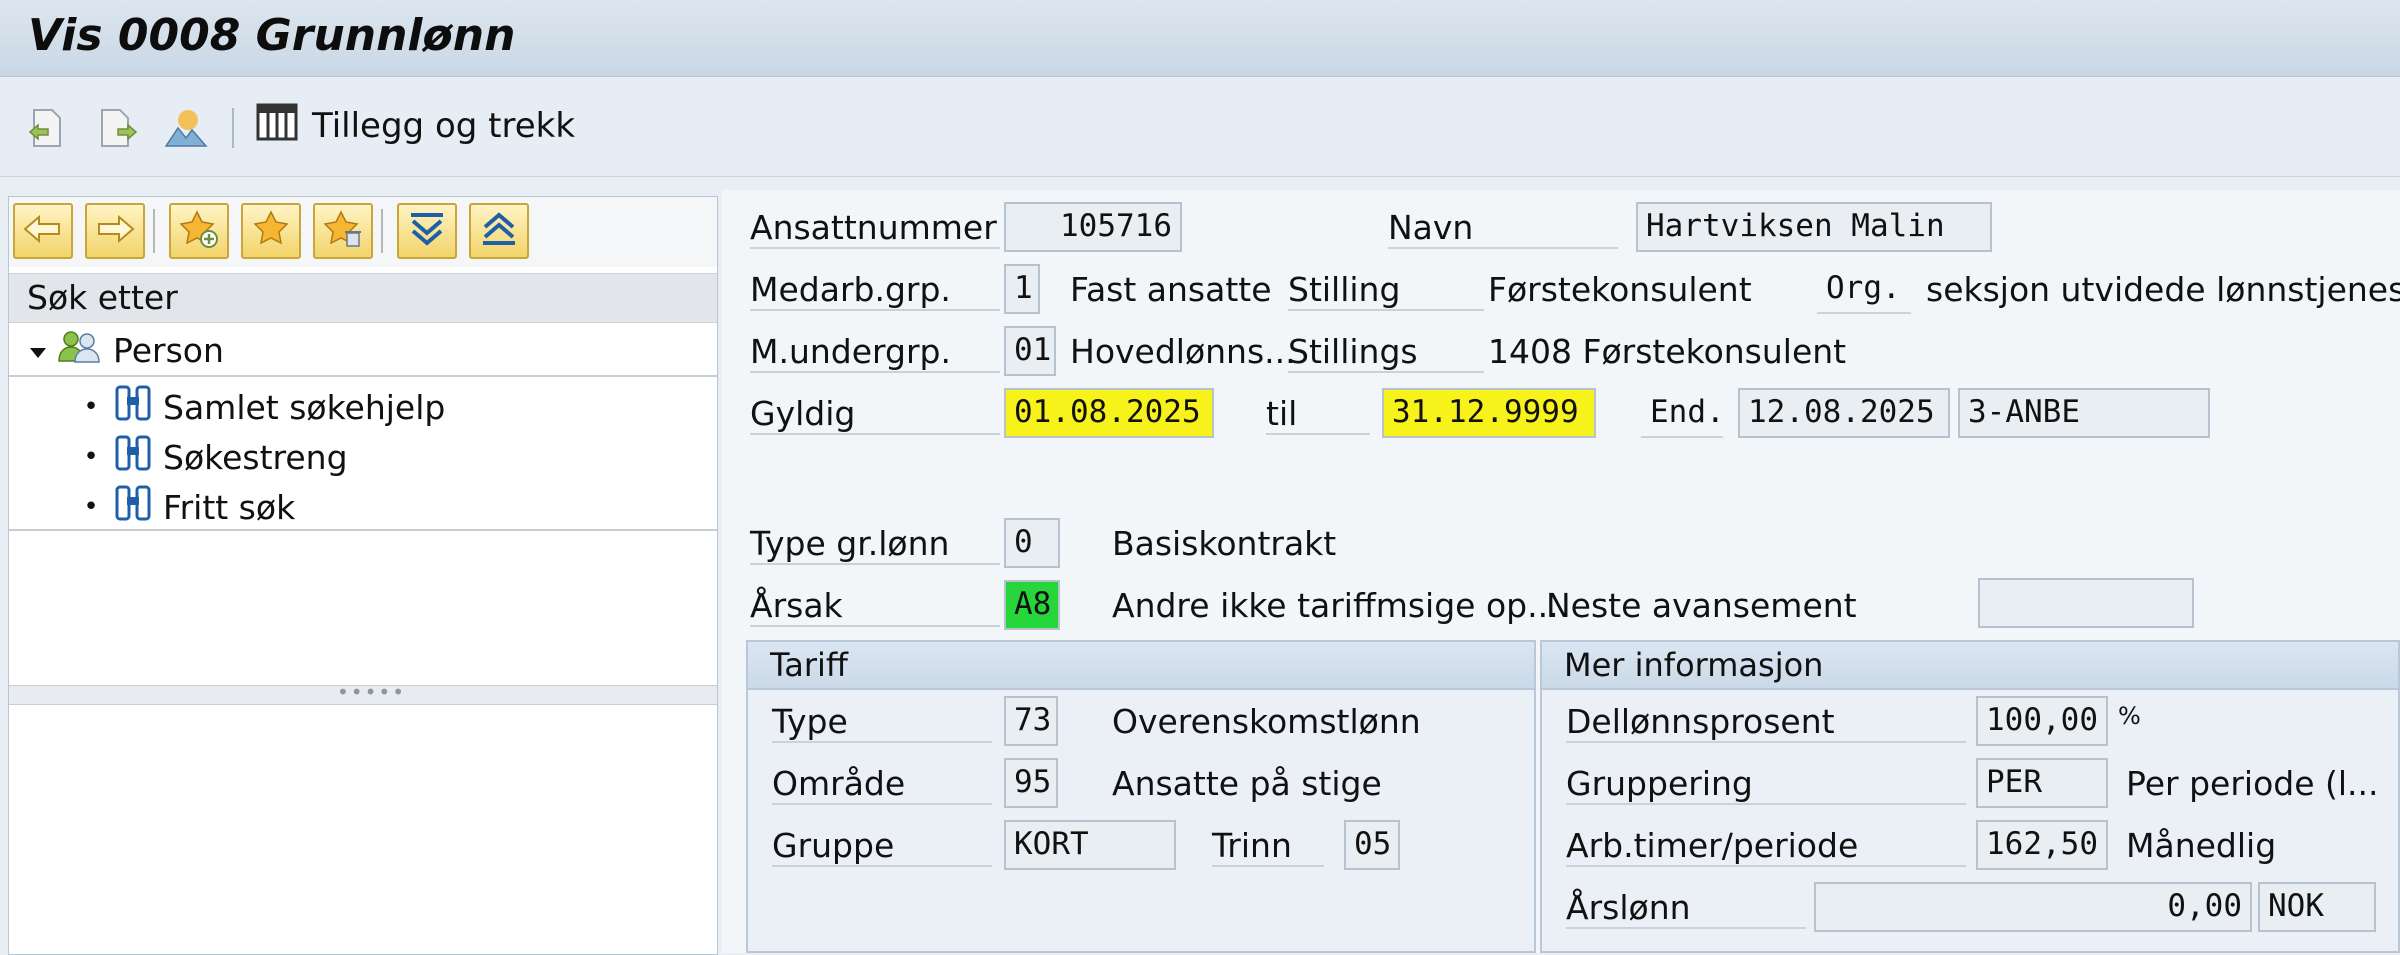 Image resolution: width=2400 pixels, height=955 pixels. What do you see at coordinates (1864, 289) in the screenshot?
I see `org-label: Org.` at bounding box center [1864, 289].